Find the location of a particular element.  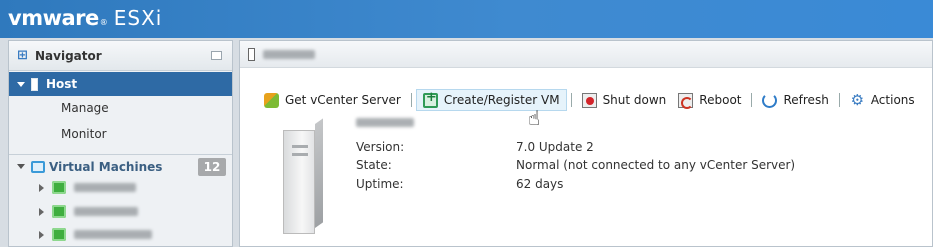

reboot-label: Reboot is located at coordinates (720, 100).